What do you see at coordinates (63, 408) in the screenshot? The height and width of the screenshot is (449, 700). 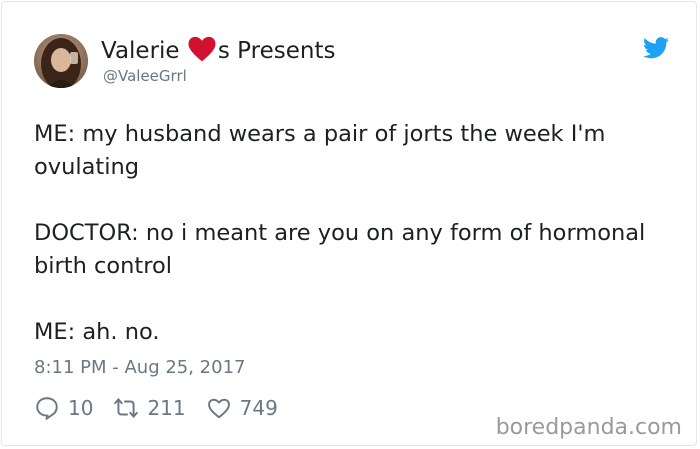 I see `reply-button: 10` at bounding box center [63, 408].